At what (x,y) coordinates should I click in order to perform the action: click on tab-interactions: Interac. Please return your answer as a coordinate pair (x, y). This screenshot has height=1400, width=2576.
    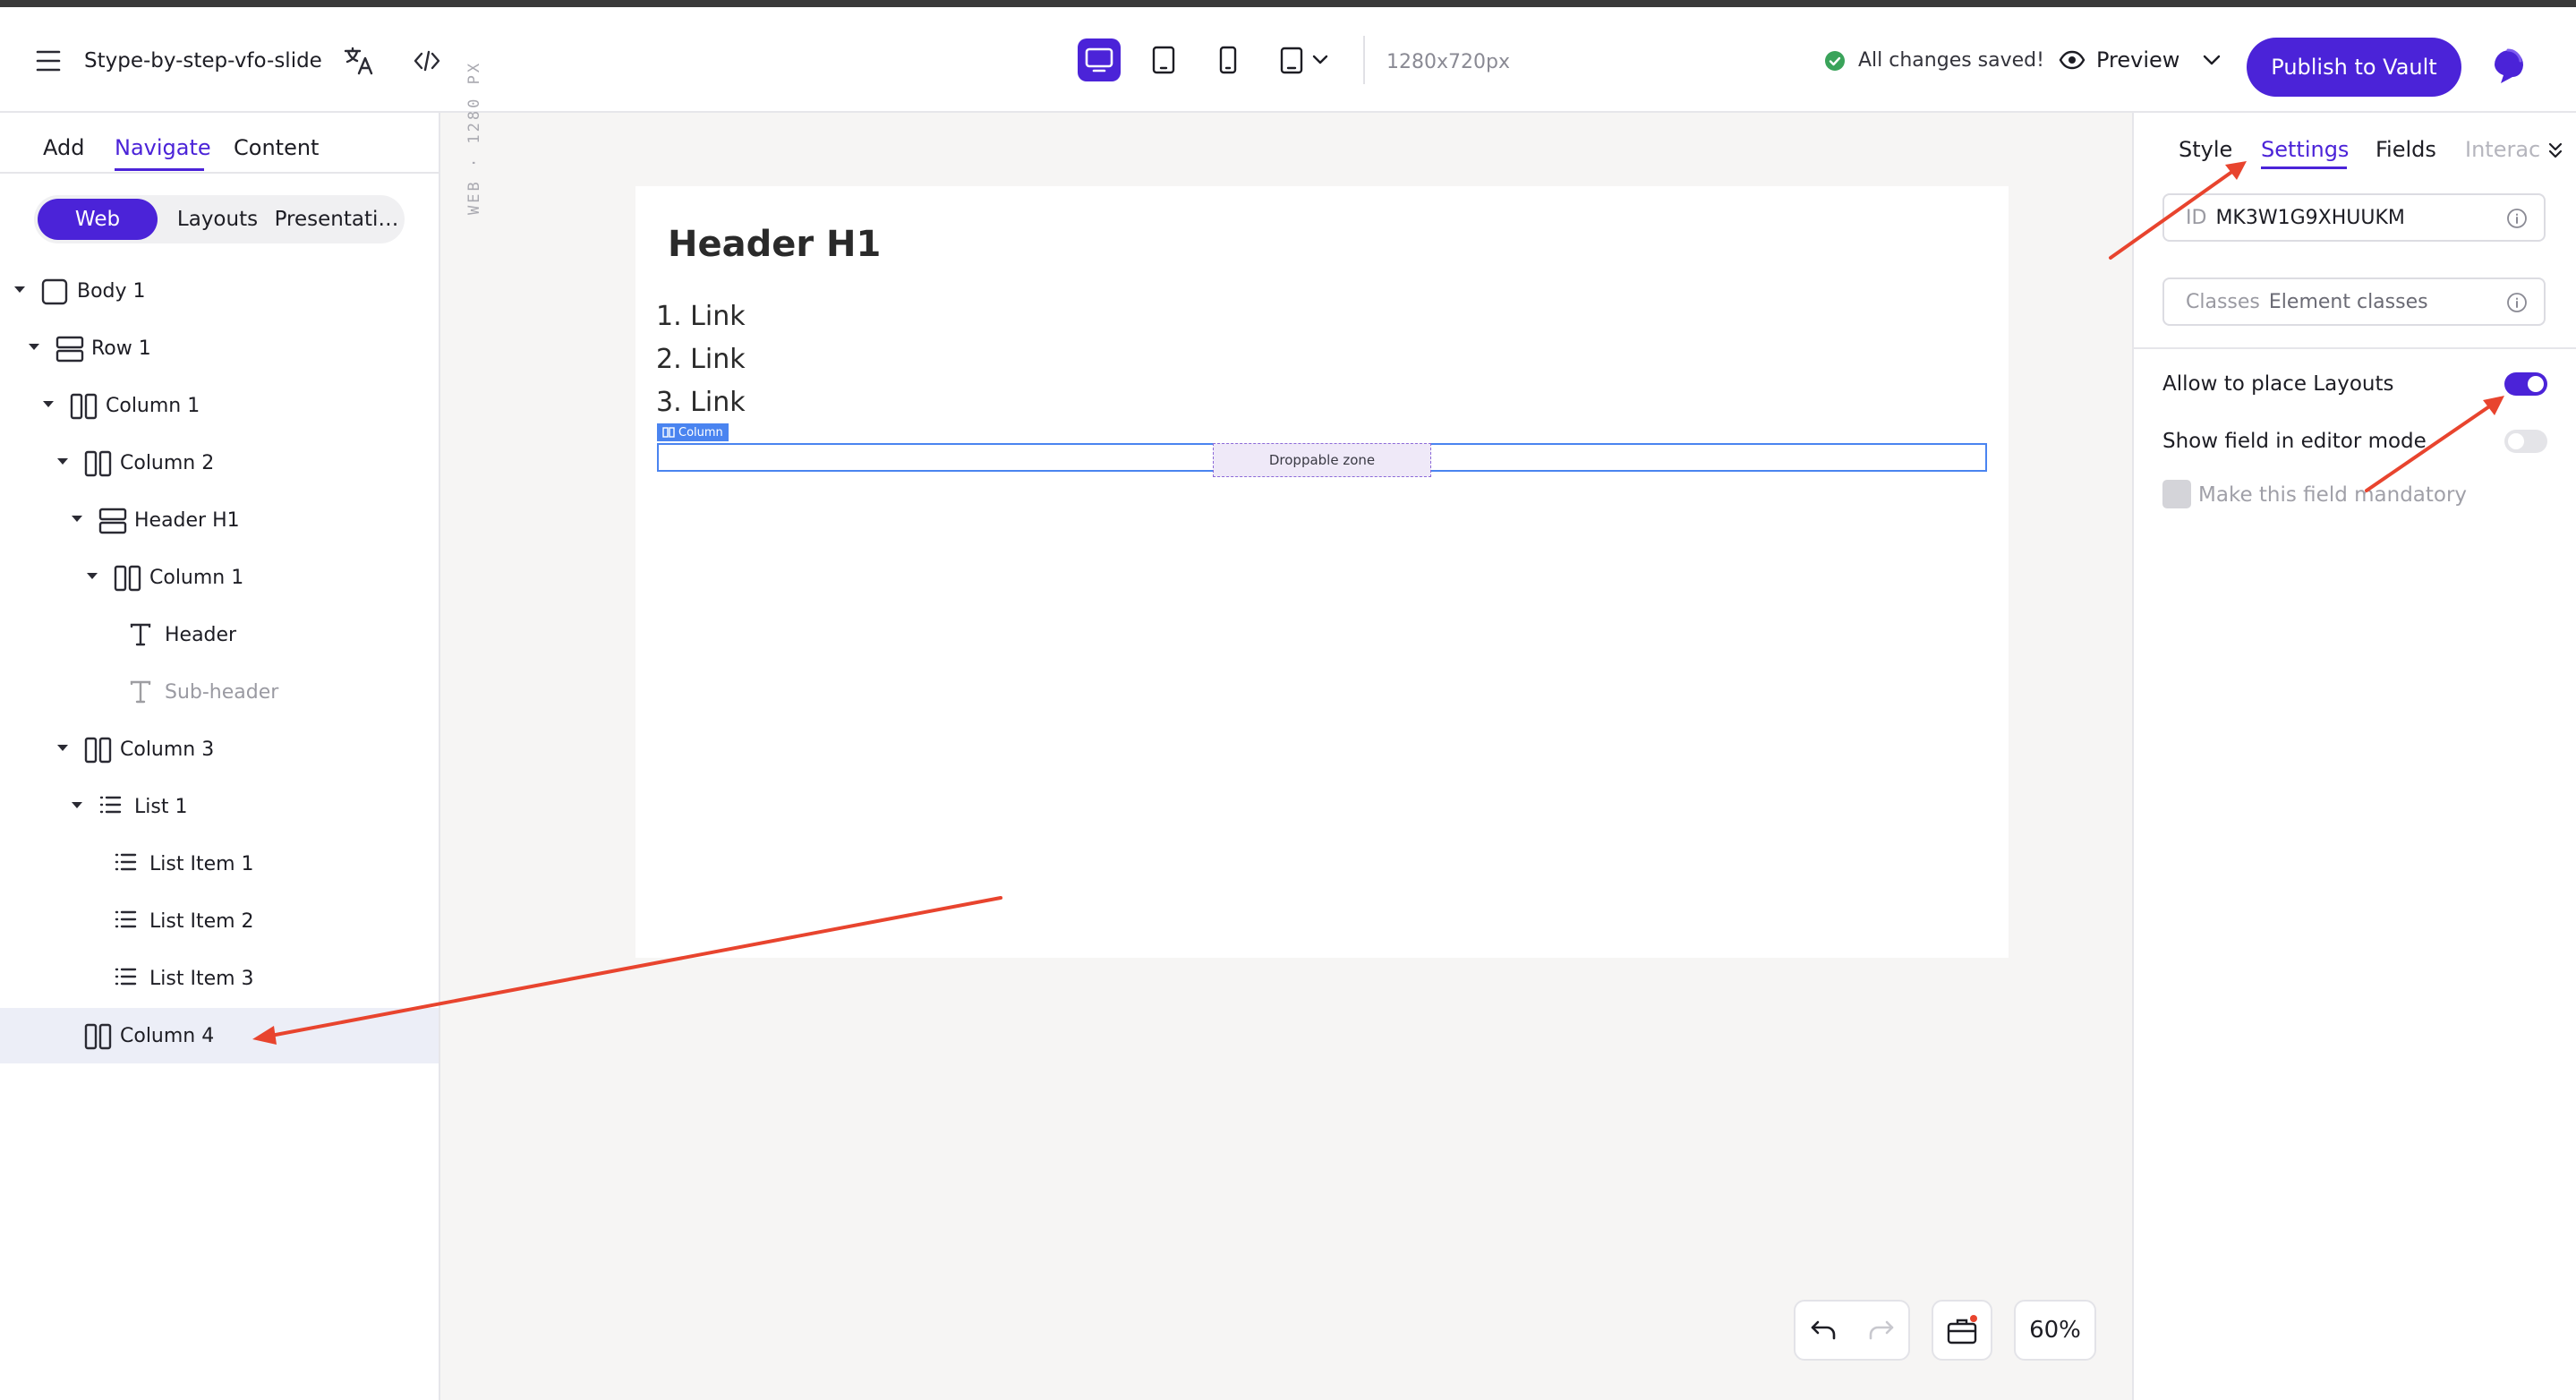
    Looking at the image, I should click on (2502, 149).